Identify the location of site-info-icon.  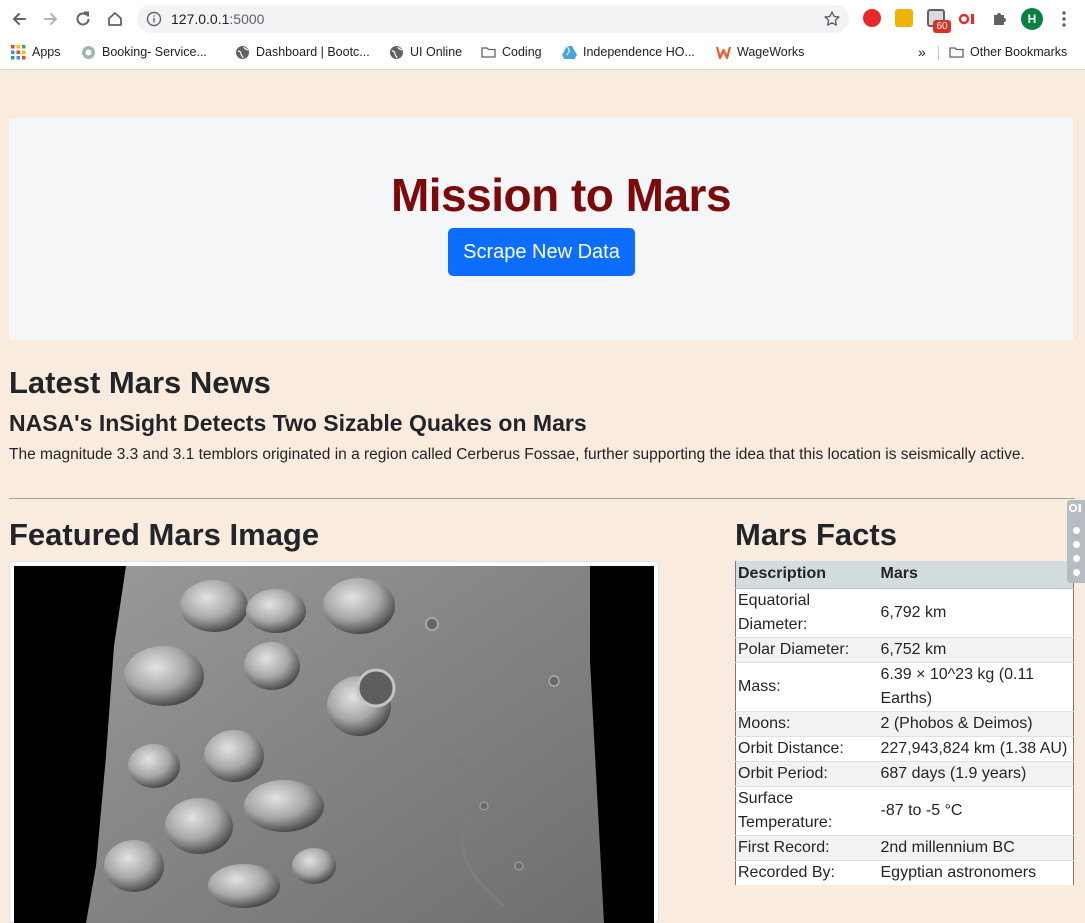
(154, 19).